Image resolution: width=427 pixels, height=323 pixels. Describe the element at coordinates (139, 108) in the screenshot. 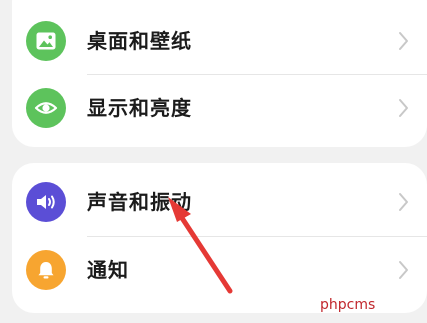

I see `display-brightness-label: 显示和亮度` at that location.